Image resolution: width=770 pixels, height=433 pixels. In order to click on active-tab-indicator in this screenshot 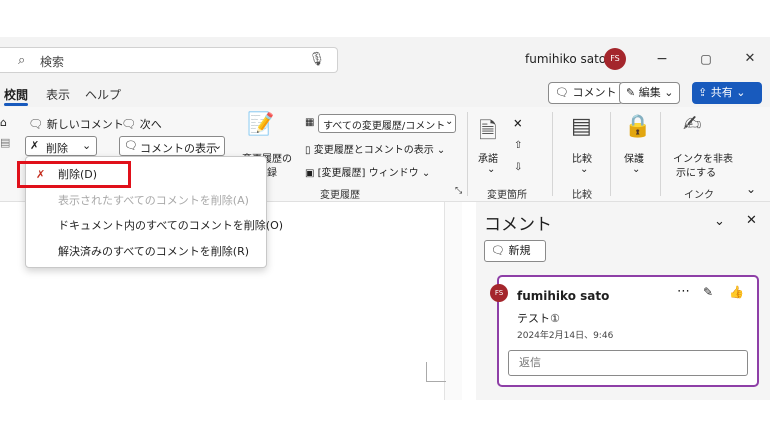, I will do `click(16, 104)`.